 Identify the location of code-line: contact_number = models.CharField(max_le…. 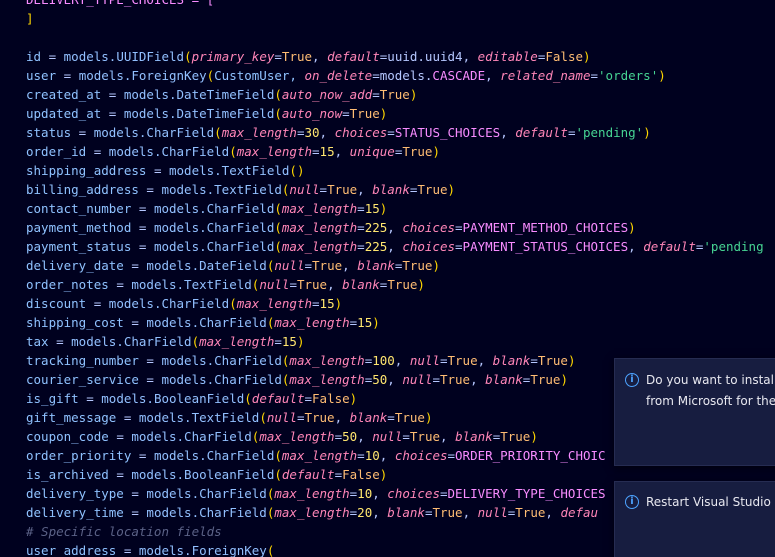
(206, 208).